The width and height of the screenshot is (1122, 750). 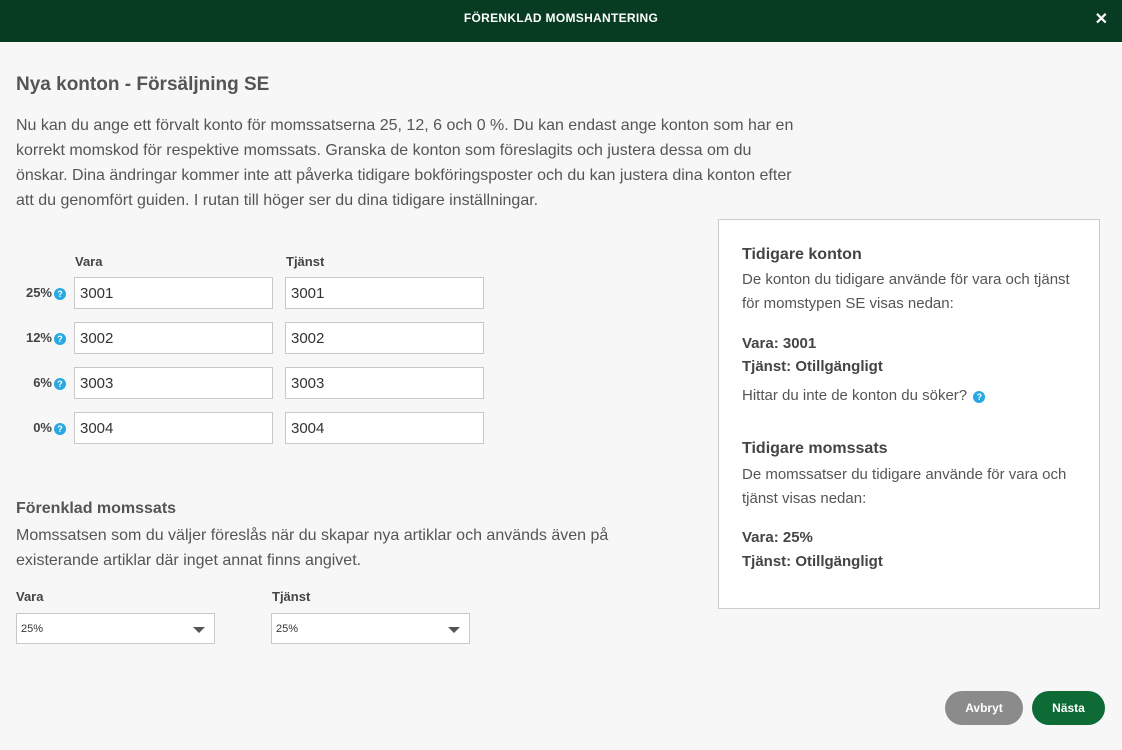 What do you see at coordinates (32, 629) in the screenshot?
I see `vat-vara-value: 25%` at bounding box center [32, 629].